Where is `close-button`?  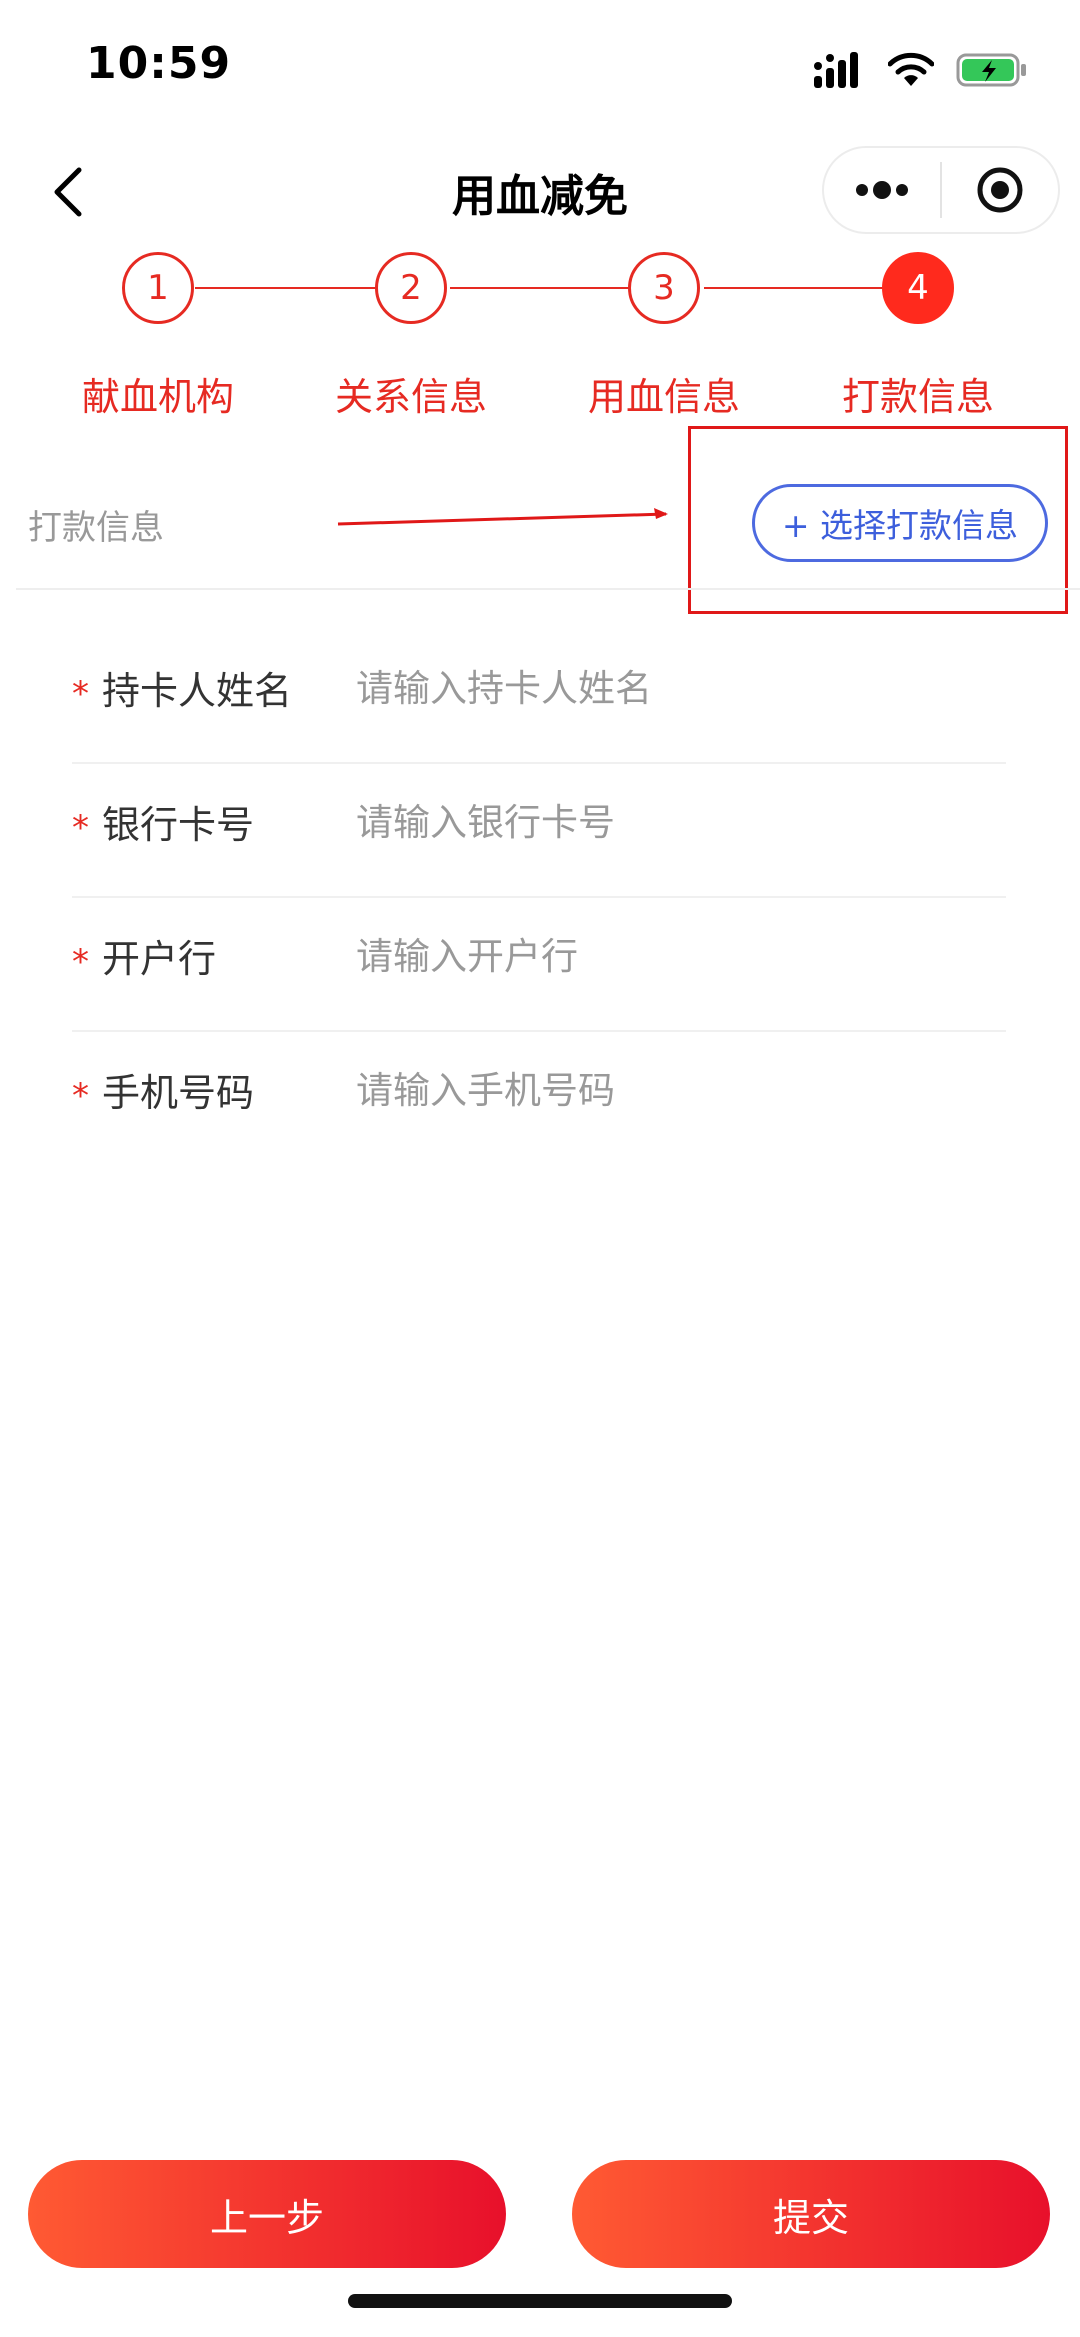
close-button is located at coordinates (1000, 190).